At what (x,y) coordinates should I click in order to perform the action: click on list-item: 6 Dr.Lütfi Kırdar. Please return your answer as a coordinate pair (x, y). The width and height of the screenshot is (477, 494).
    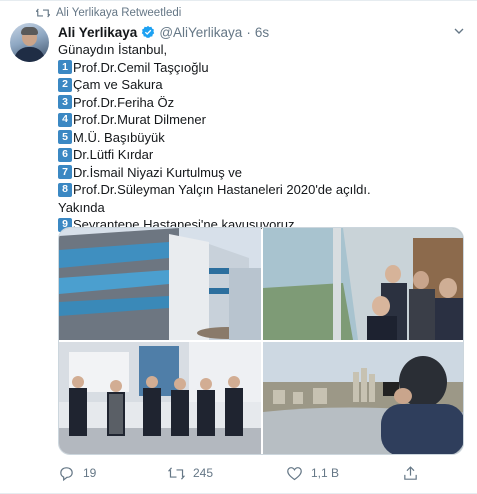
    Looking at the image, I should click on (263, 155).